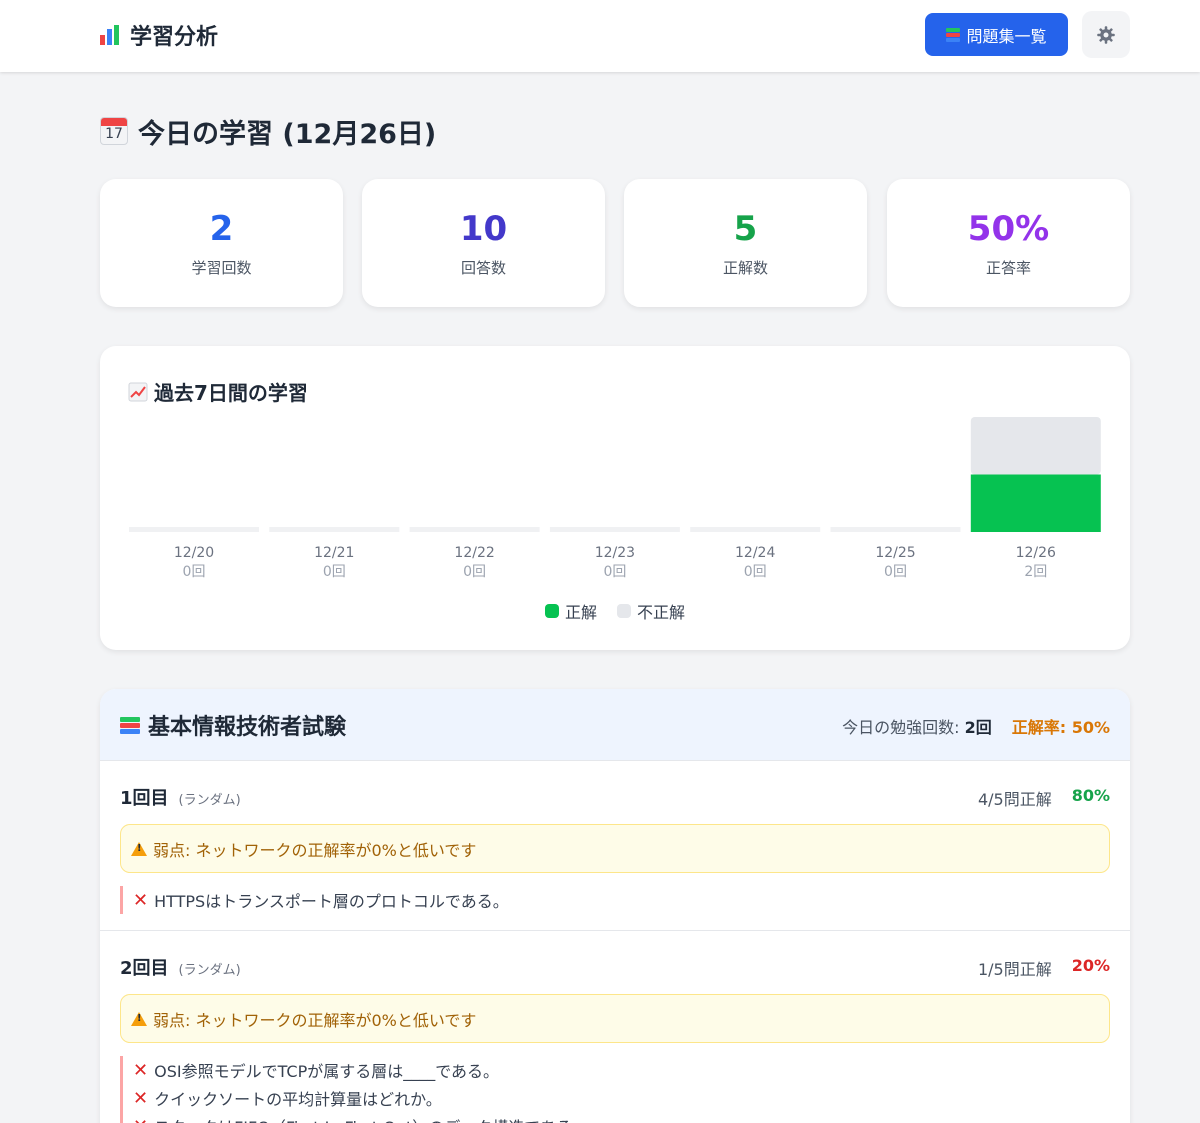 This screenshot has width=1200, height=1123. I want to click on bar-chart-icon, so click(111, 35).